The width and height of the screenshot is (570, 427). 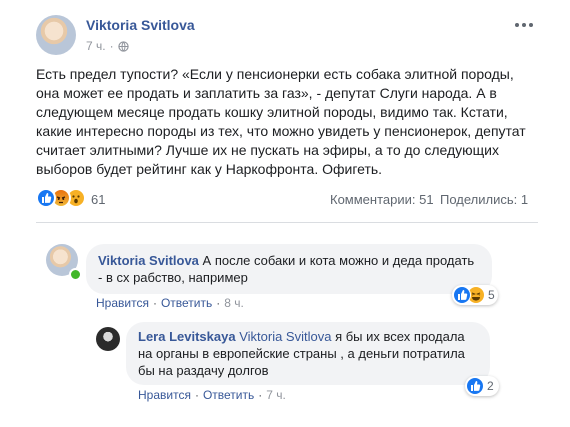 What do you see at coordinates (140, 25) in the screenshot?
I see `post-author-name: Viktoria Svitlova` at bounding box center [140, 25].